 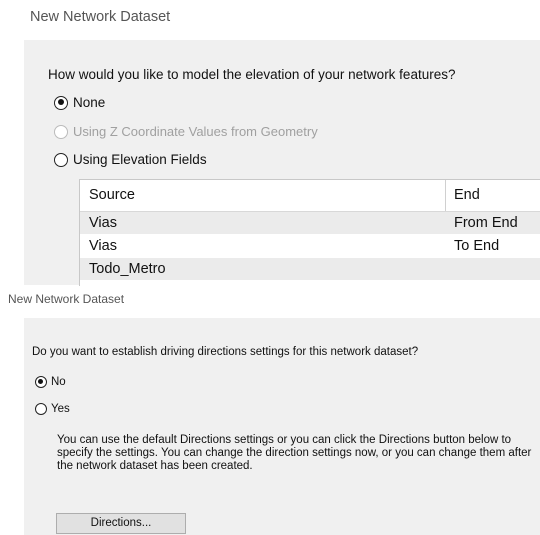 What do you see at coordinates (112, 195) in the screenshot?
I see `column-header-source: Source` at bounding box center [112, 195].